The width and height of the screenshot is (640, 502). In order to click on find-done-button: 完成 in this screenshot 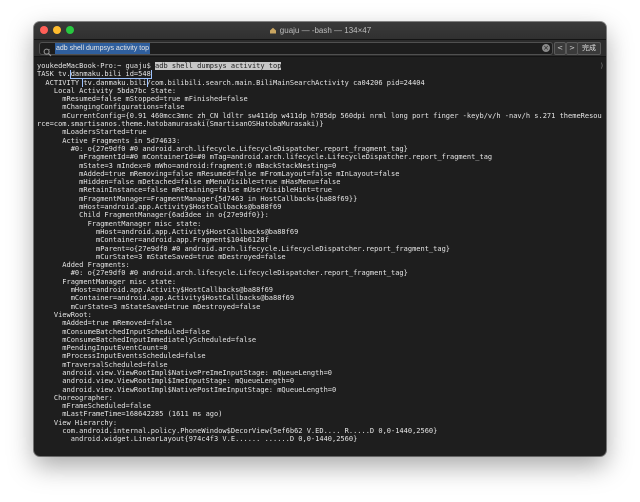, I will do `click(589, 48)`.